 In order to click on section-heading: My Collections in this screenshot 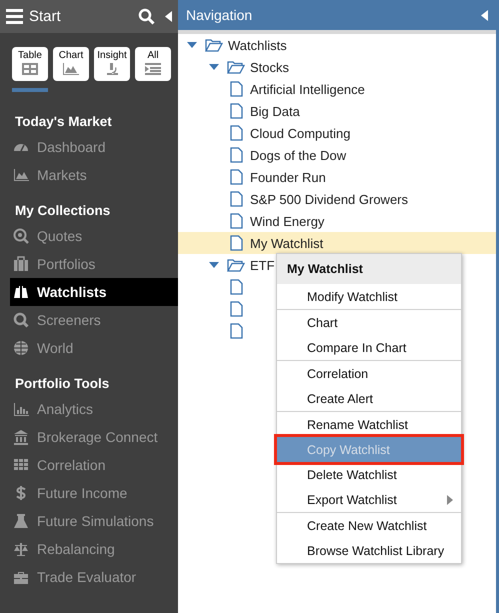, I will do `click(63, 211)`.